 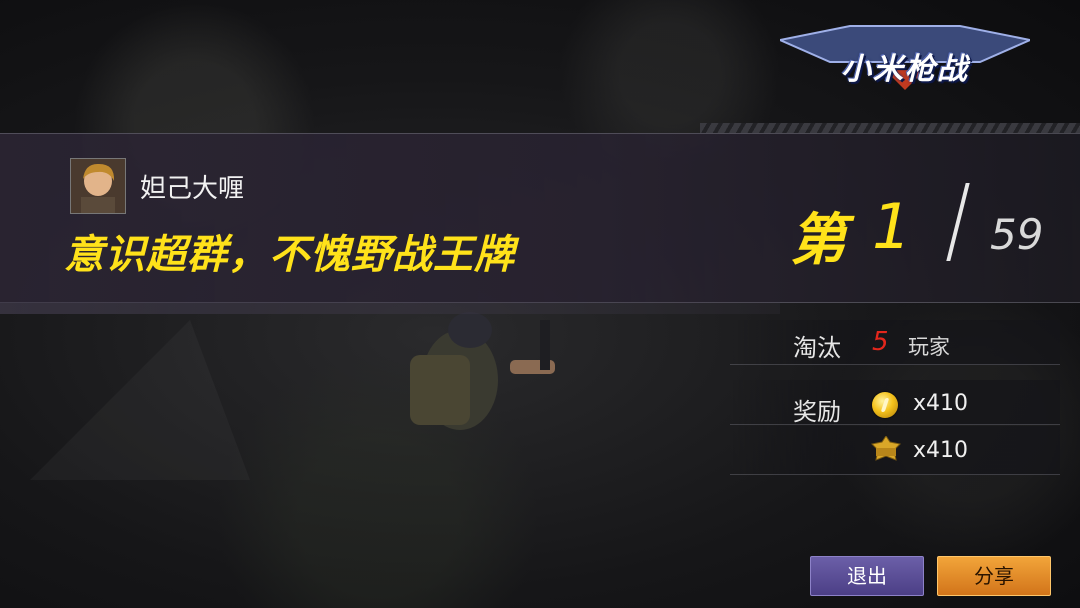 What do you see at coordinates (892, 226) in the screenshot?
I see `rank-number: 1` at bounding box center [892, 226].